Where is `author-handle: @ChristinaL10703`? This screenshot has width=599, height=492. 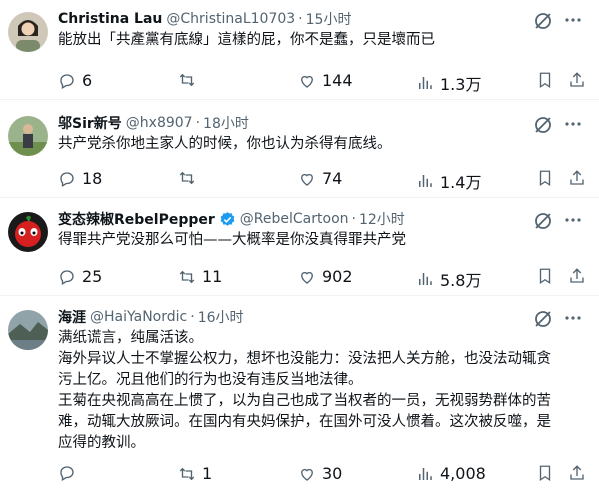 author-handle: @ChristinaL10703 is located at coordinates (230, 19).